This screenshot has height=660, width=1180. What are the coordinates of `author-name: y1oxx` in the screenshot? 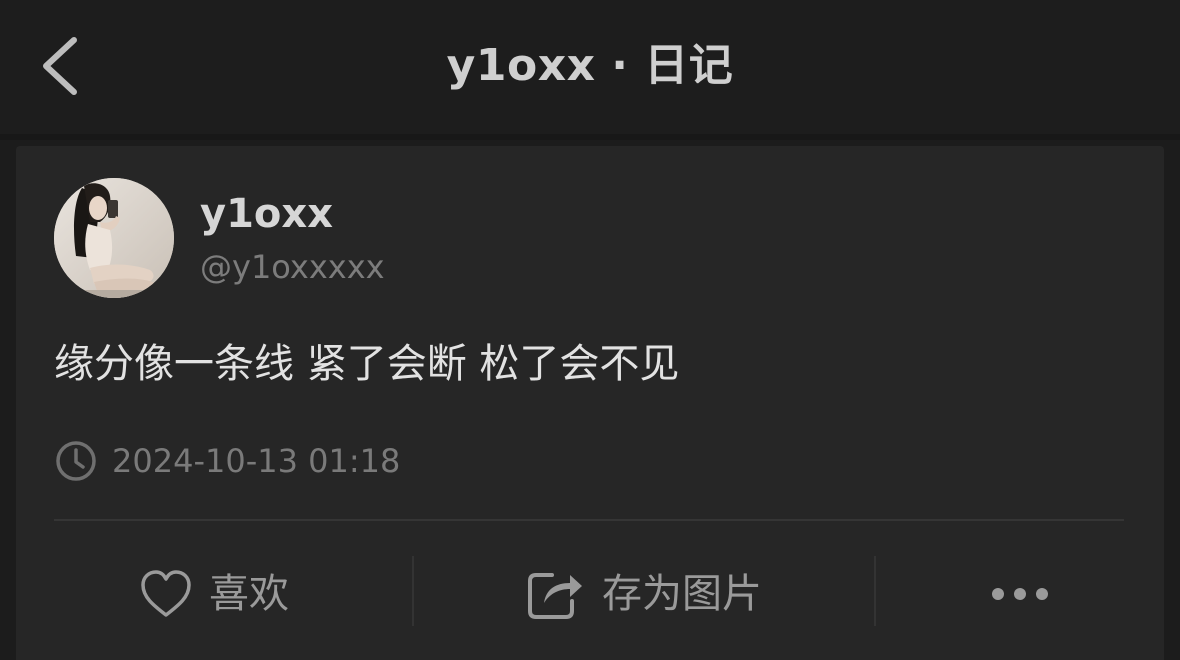 It's located at (266, 214).